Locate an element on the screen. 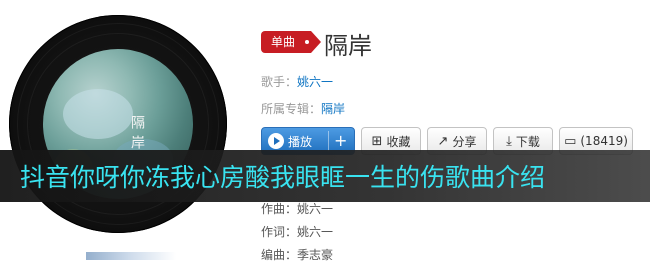 Image resolution: width=650 pixels, height=263 pixels. single-tag-label: 单曲 is located at coordinates (283, 42).